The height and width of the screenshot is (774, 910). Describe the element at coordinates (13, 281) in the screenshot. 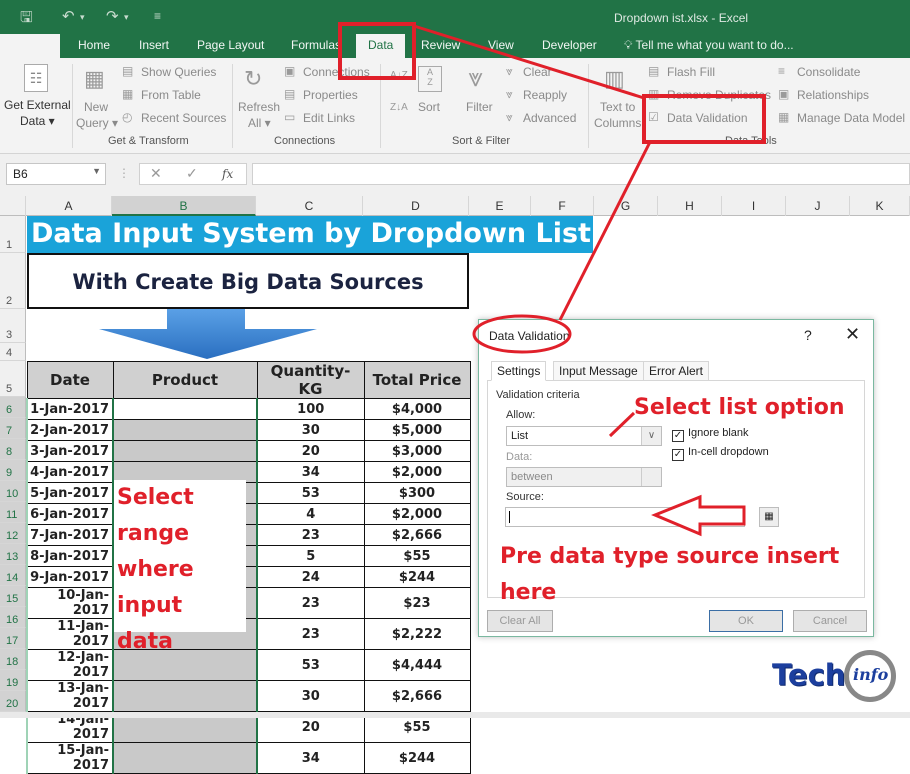

I see `row-header: 2` at that location.